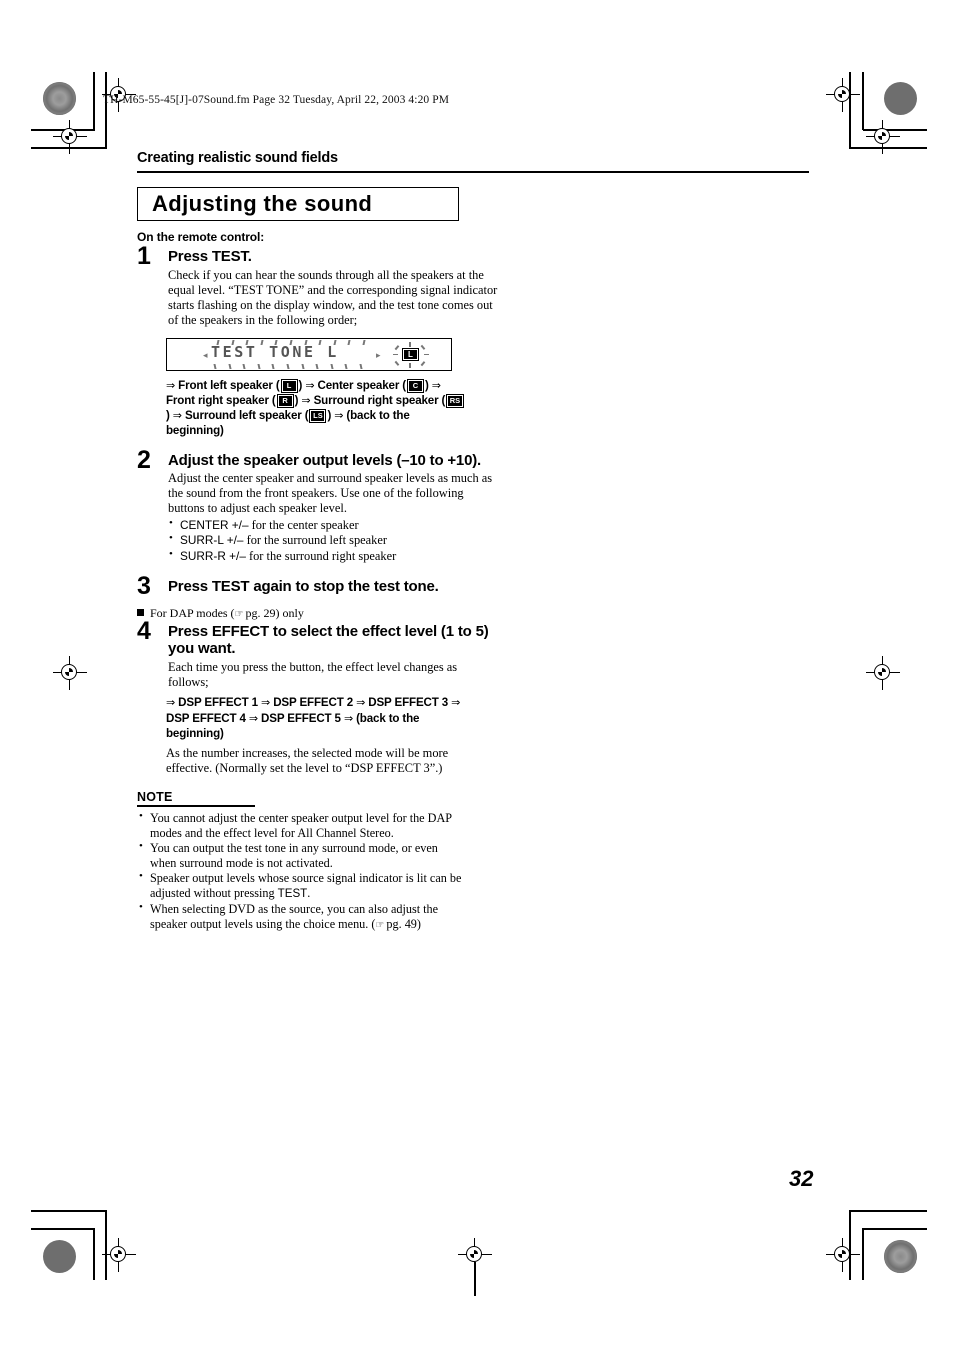 The height and width of the screenshot is (1351, 954). I want to click on speaker-badge-RS: RS, so click(455, 400).